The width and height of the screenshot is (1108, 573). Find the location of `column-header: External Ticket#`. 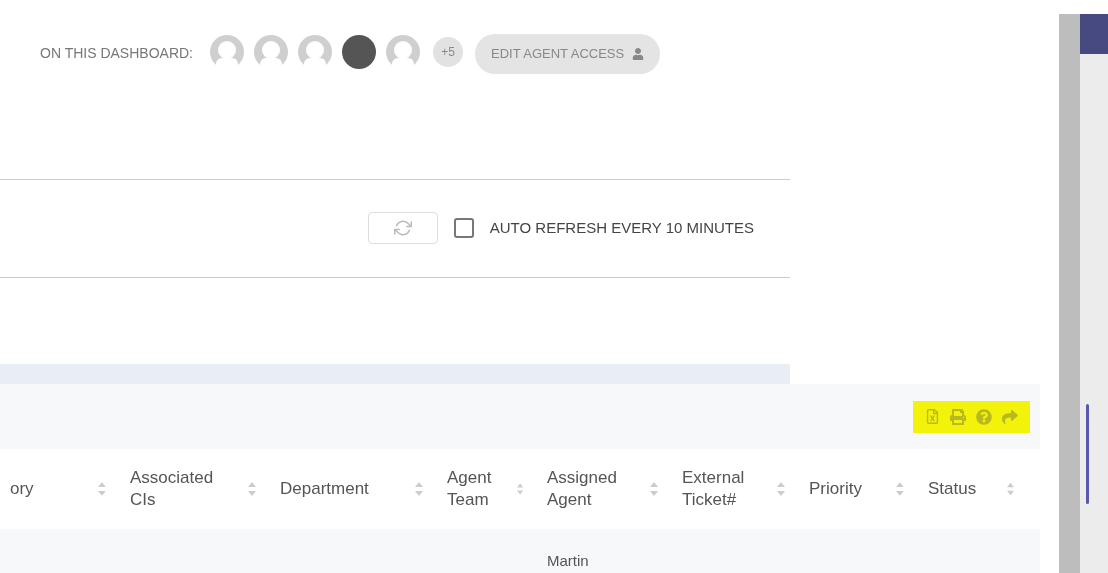

column-header: External Ticket# is located at coordinates (727, 489).